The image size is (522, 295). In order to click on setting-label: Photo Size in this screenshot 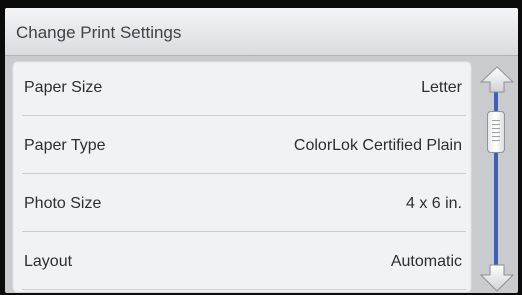, I will do `click(63, 203)`.